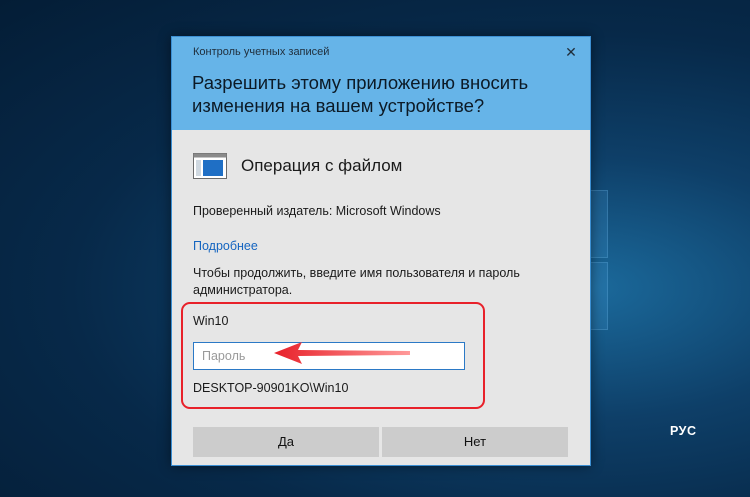 Image resolution: width=750 pixels, height=497 pixels. I want to click on app-row: Операция с файлом, so click(297, 166).